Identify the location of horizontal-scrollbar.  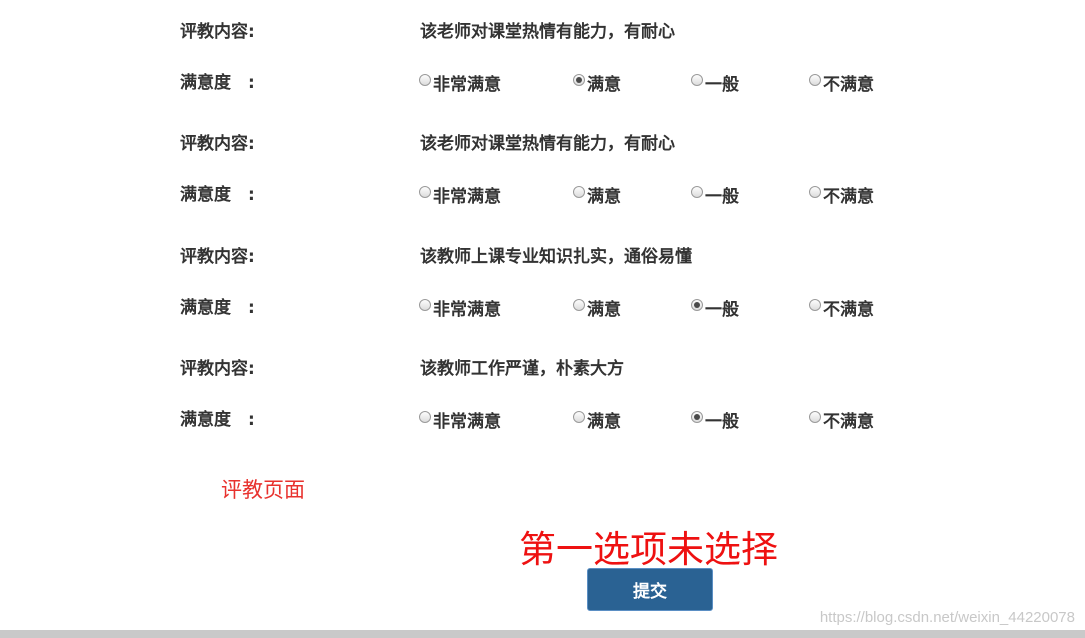
(542, 634).